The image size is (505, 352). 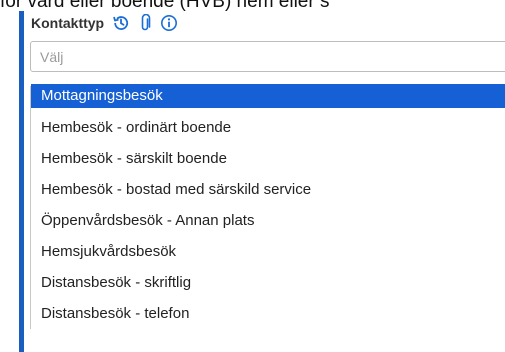 What do you see at coordinates (21, 181) in the screenshot?
I see `focus-indicator-bar` at bounding box center [21, 181].